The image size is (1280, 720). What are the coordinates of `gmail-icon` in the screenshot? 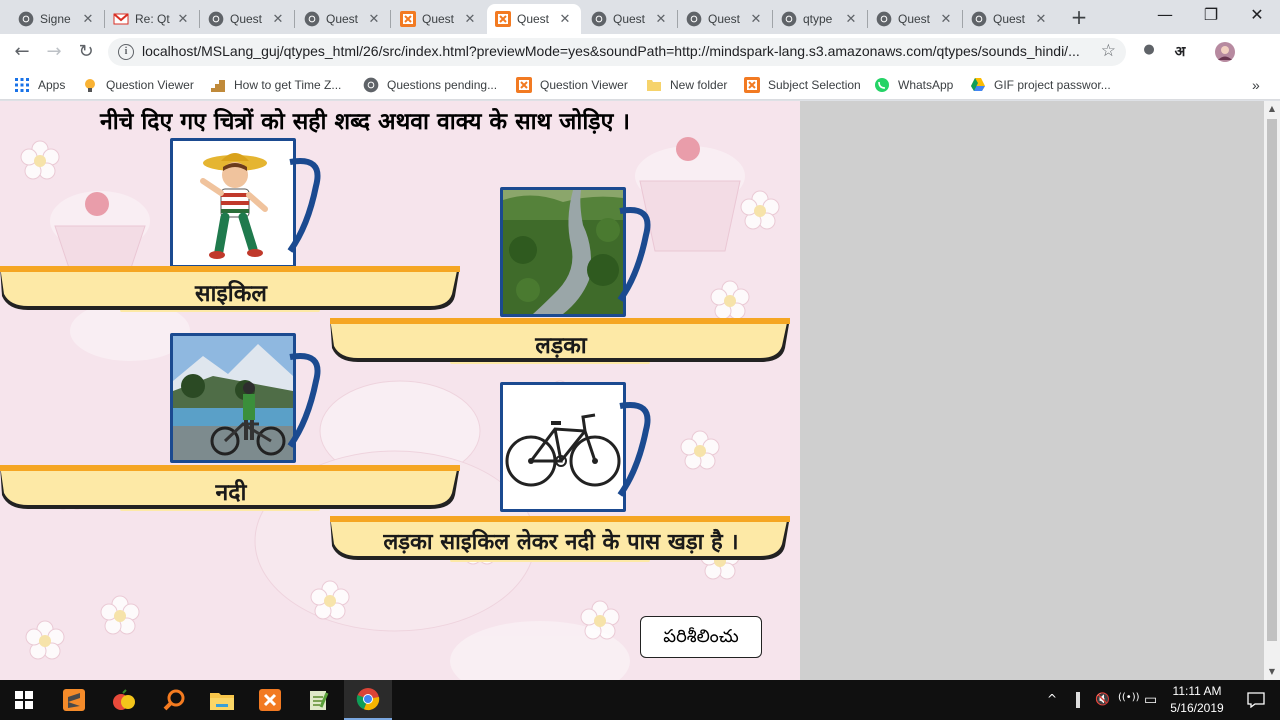 It's located at (121, 19).